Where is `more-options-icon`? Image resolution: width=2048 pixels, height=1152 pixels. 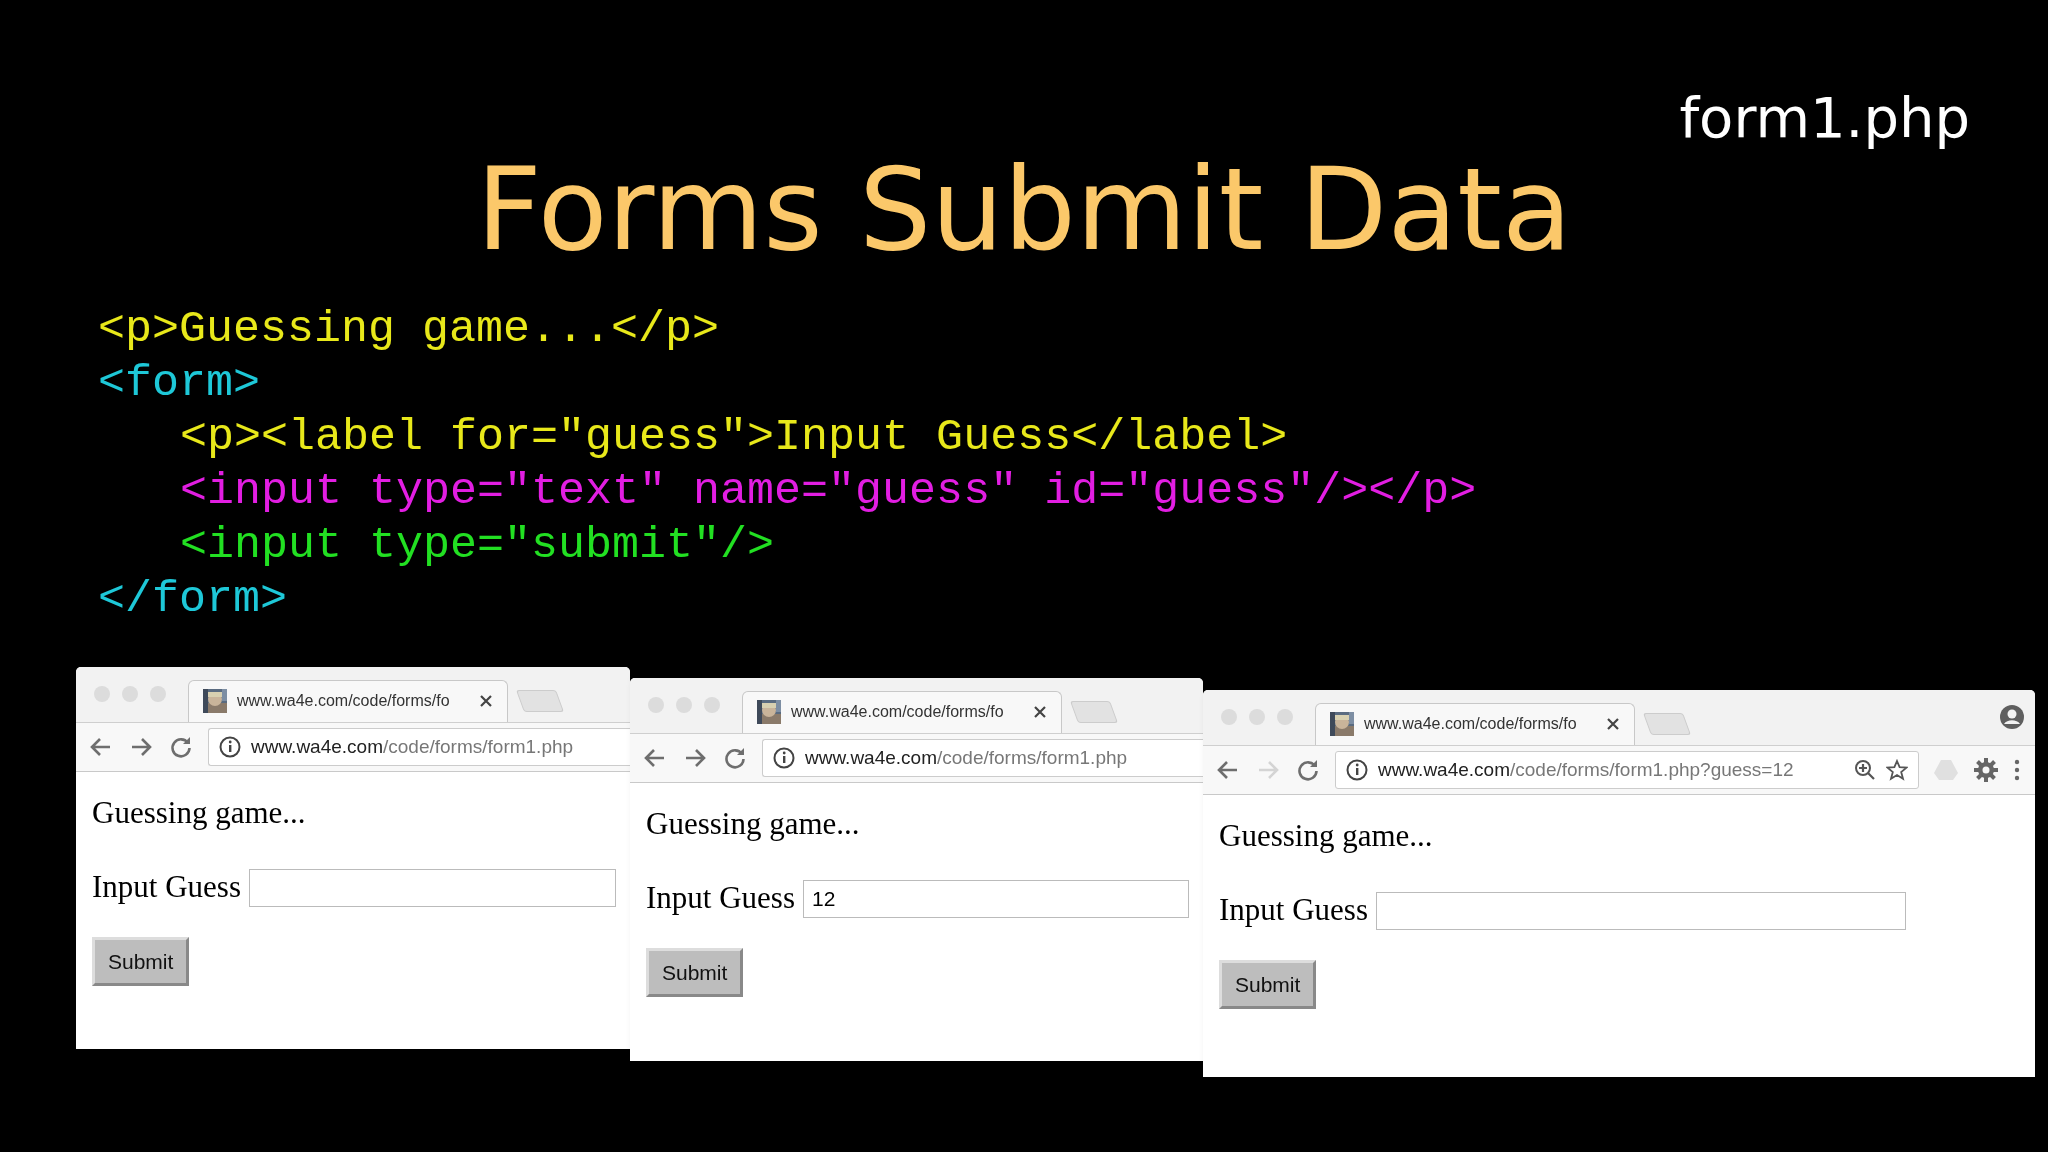
more-options-icon is located at coordinates (2017, 769).